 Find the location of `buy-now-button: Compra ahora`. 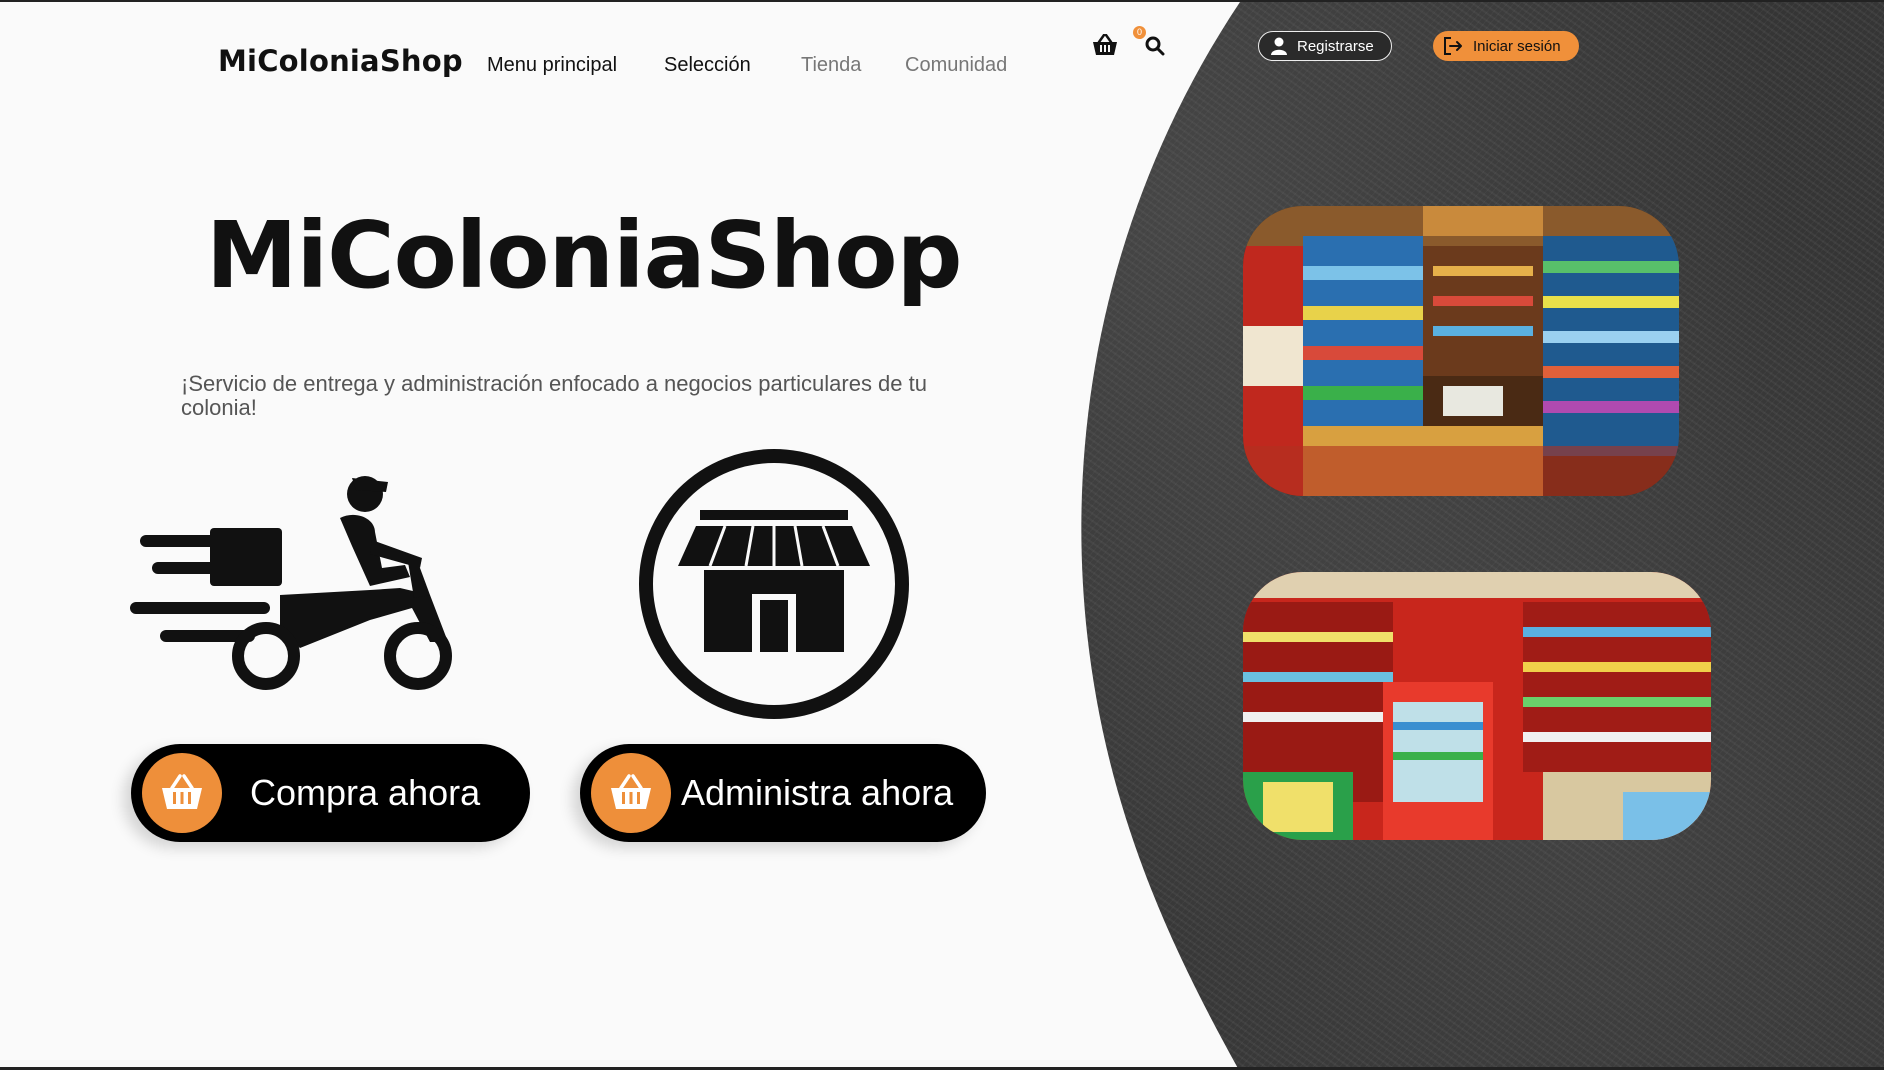

buy-now-button: Compra ahora is located at coordinates (330, 793).